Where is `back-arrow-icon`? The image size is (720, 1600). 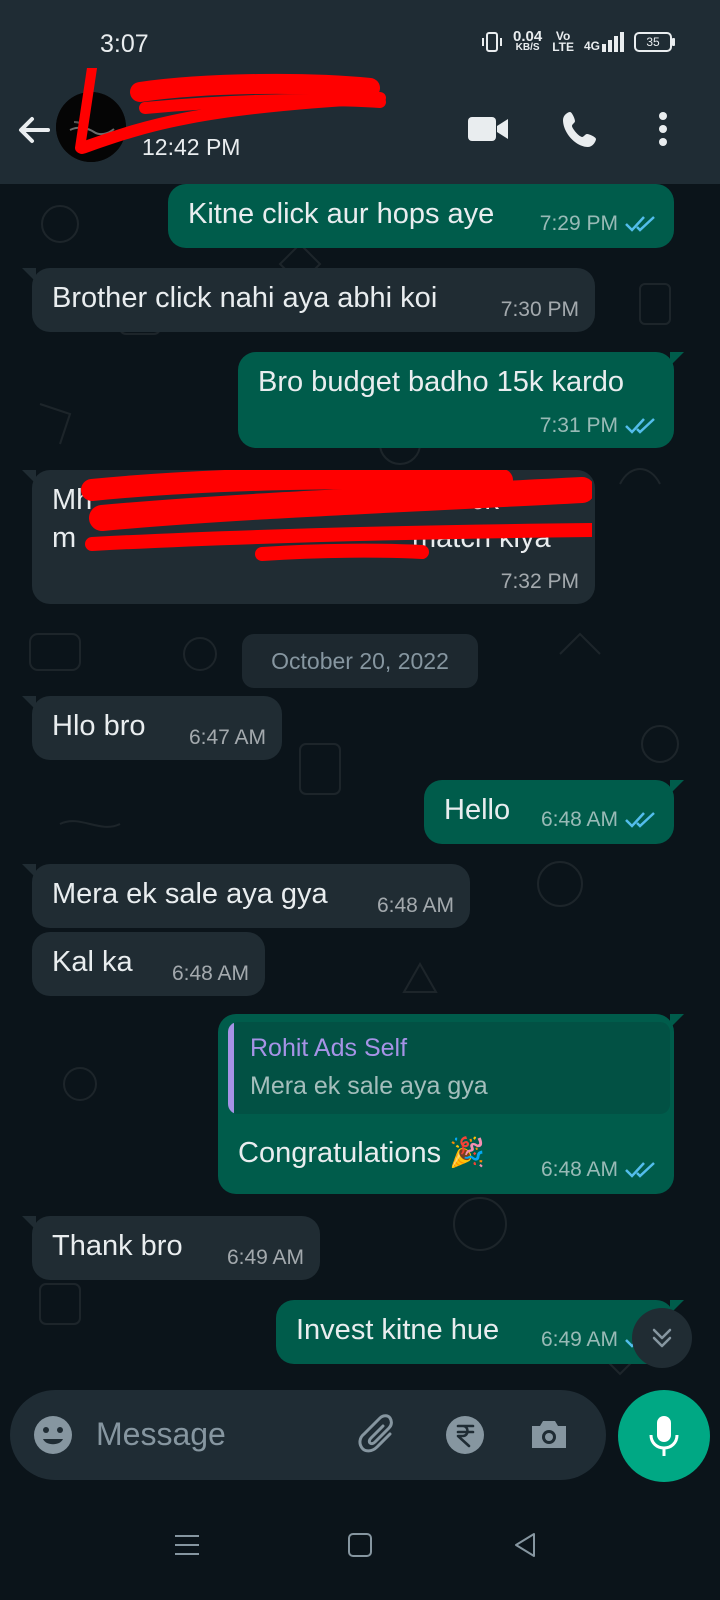
back-arrow-icon is located at coordinates (34, 130).